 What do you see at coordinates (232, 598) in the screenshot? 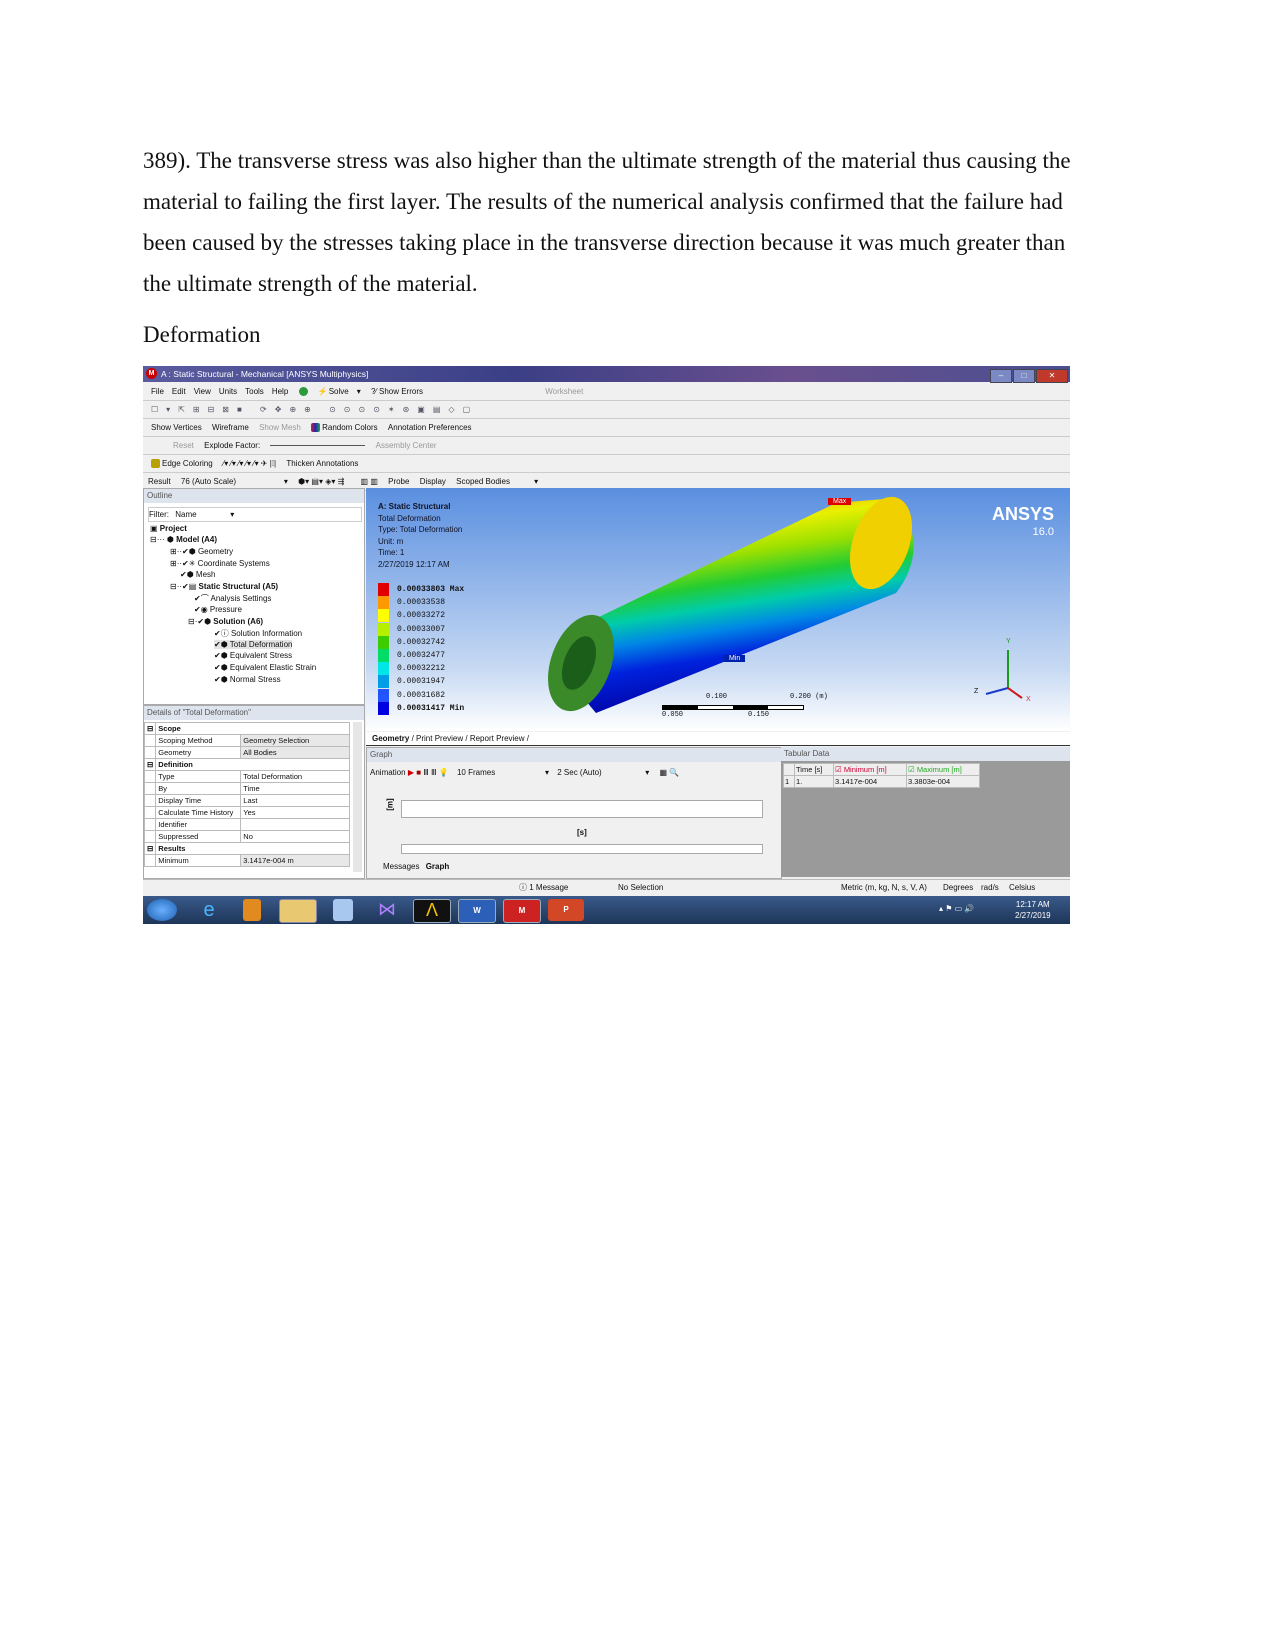
I see `tree-analysis-settings: ✔⌒ Analysis Settings` at bounding box center [232, 598].